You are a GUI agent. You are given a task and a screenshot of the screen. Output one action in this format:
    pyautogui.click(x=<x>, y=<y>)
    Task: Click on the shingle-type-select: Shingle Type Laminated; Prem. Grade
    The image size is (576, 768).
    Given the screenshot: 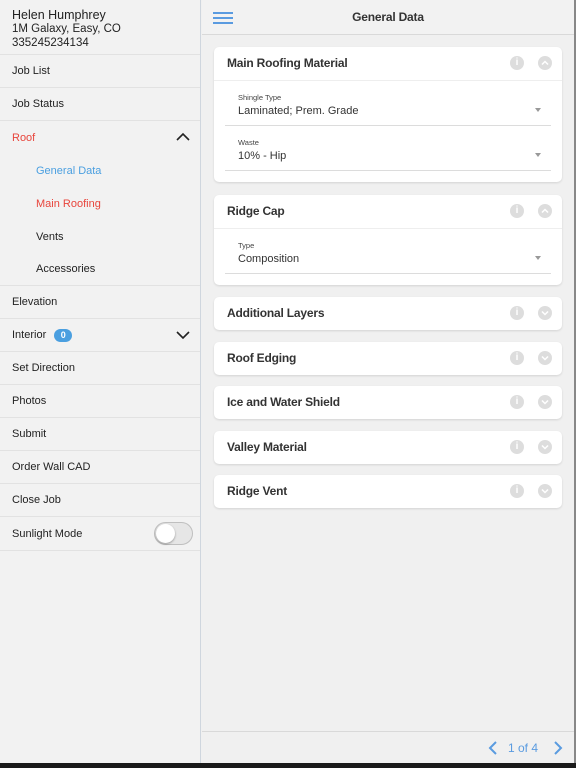 What is the action you would take?
    pyautogui.click(x=388, y=103)
    